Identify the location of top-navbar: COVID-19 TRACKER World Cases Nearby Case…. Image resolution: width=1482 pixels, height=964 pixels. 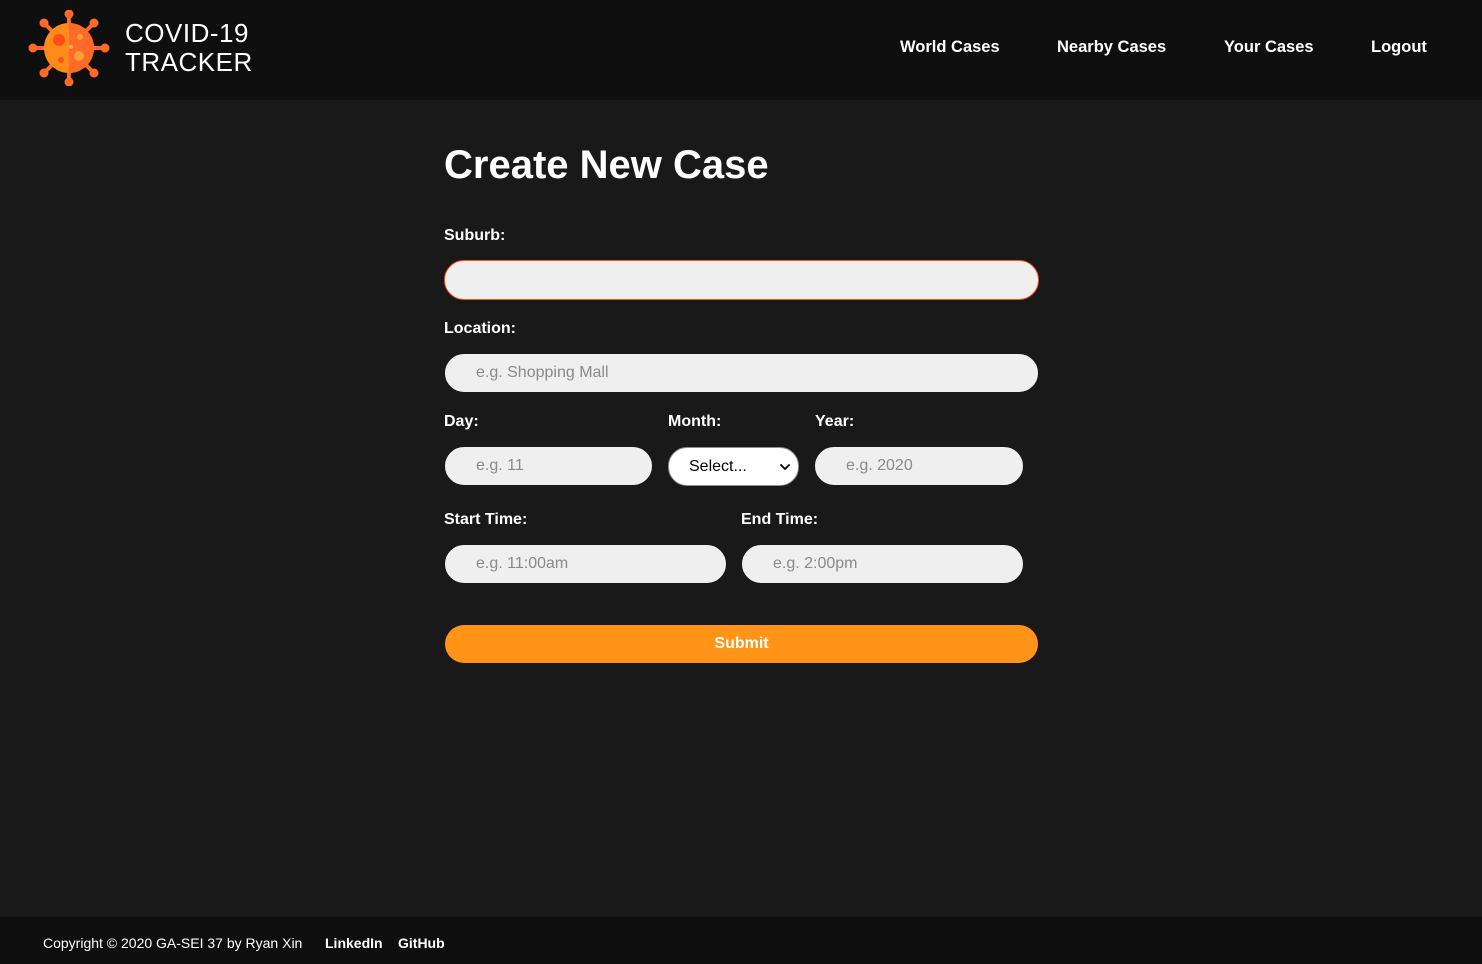
(741, 50).